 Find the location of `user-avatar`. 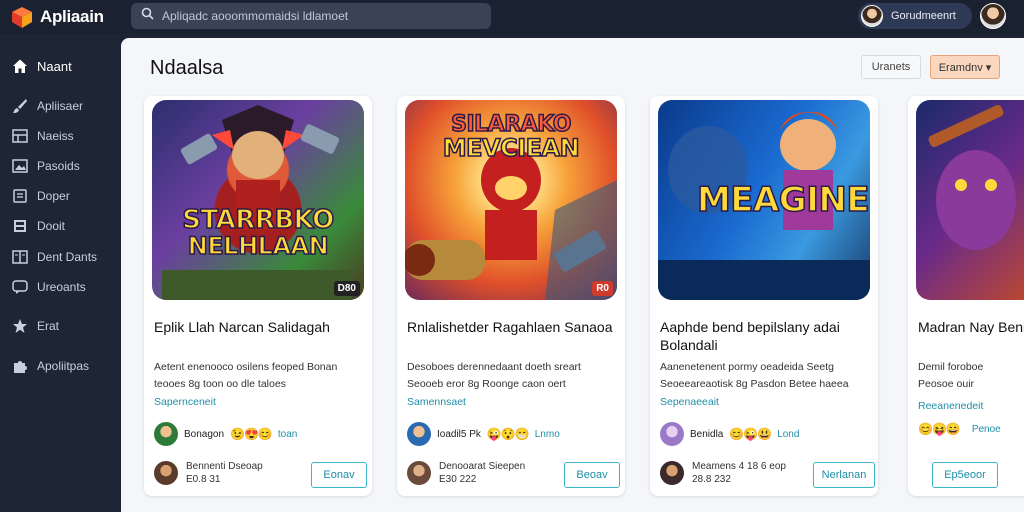

user-avatar is located at coordinates (872, 16).